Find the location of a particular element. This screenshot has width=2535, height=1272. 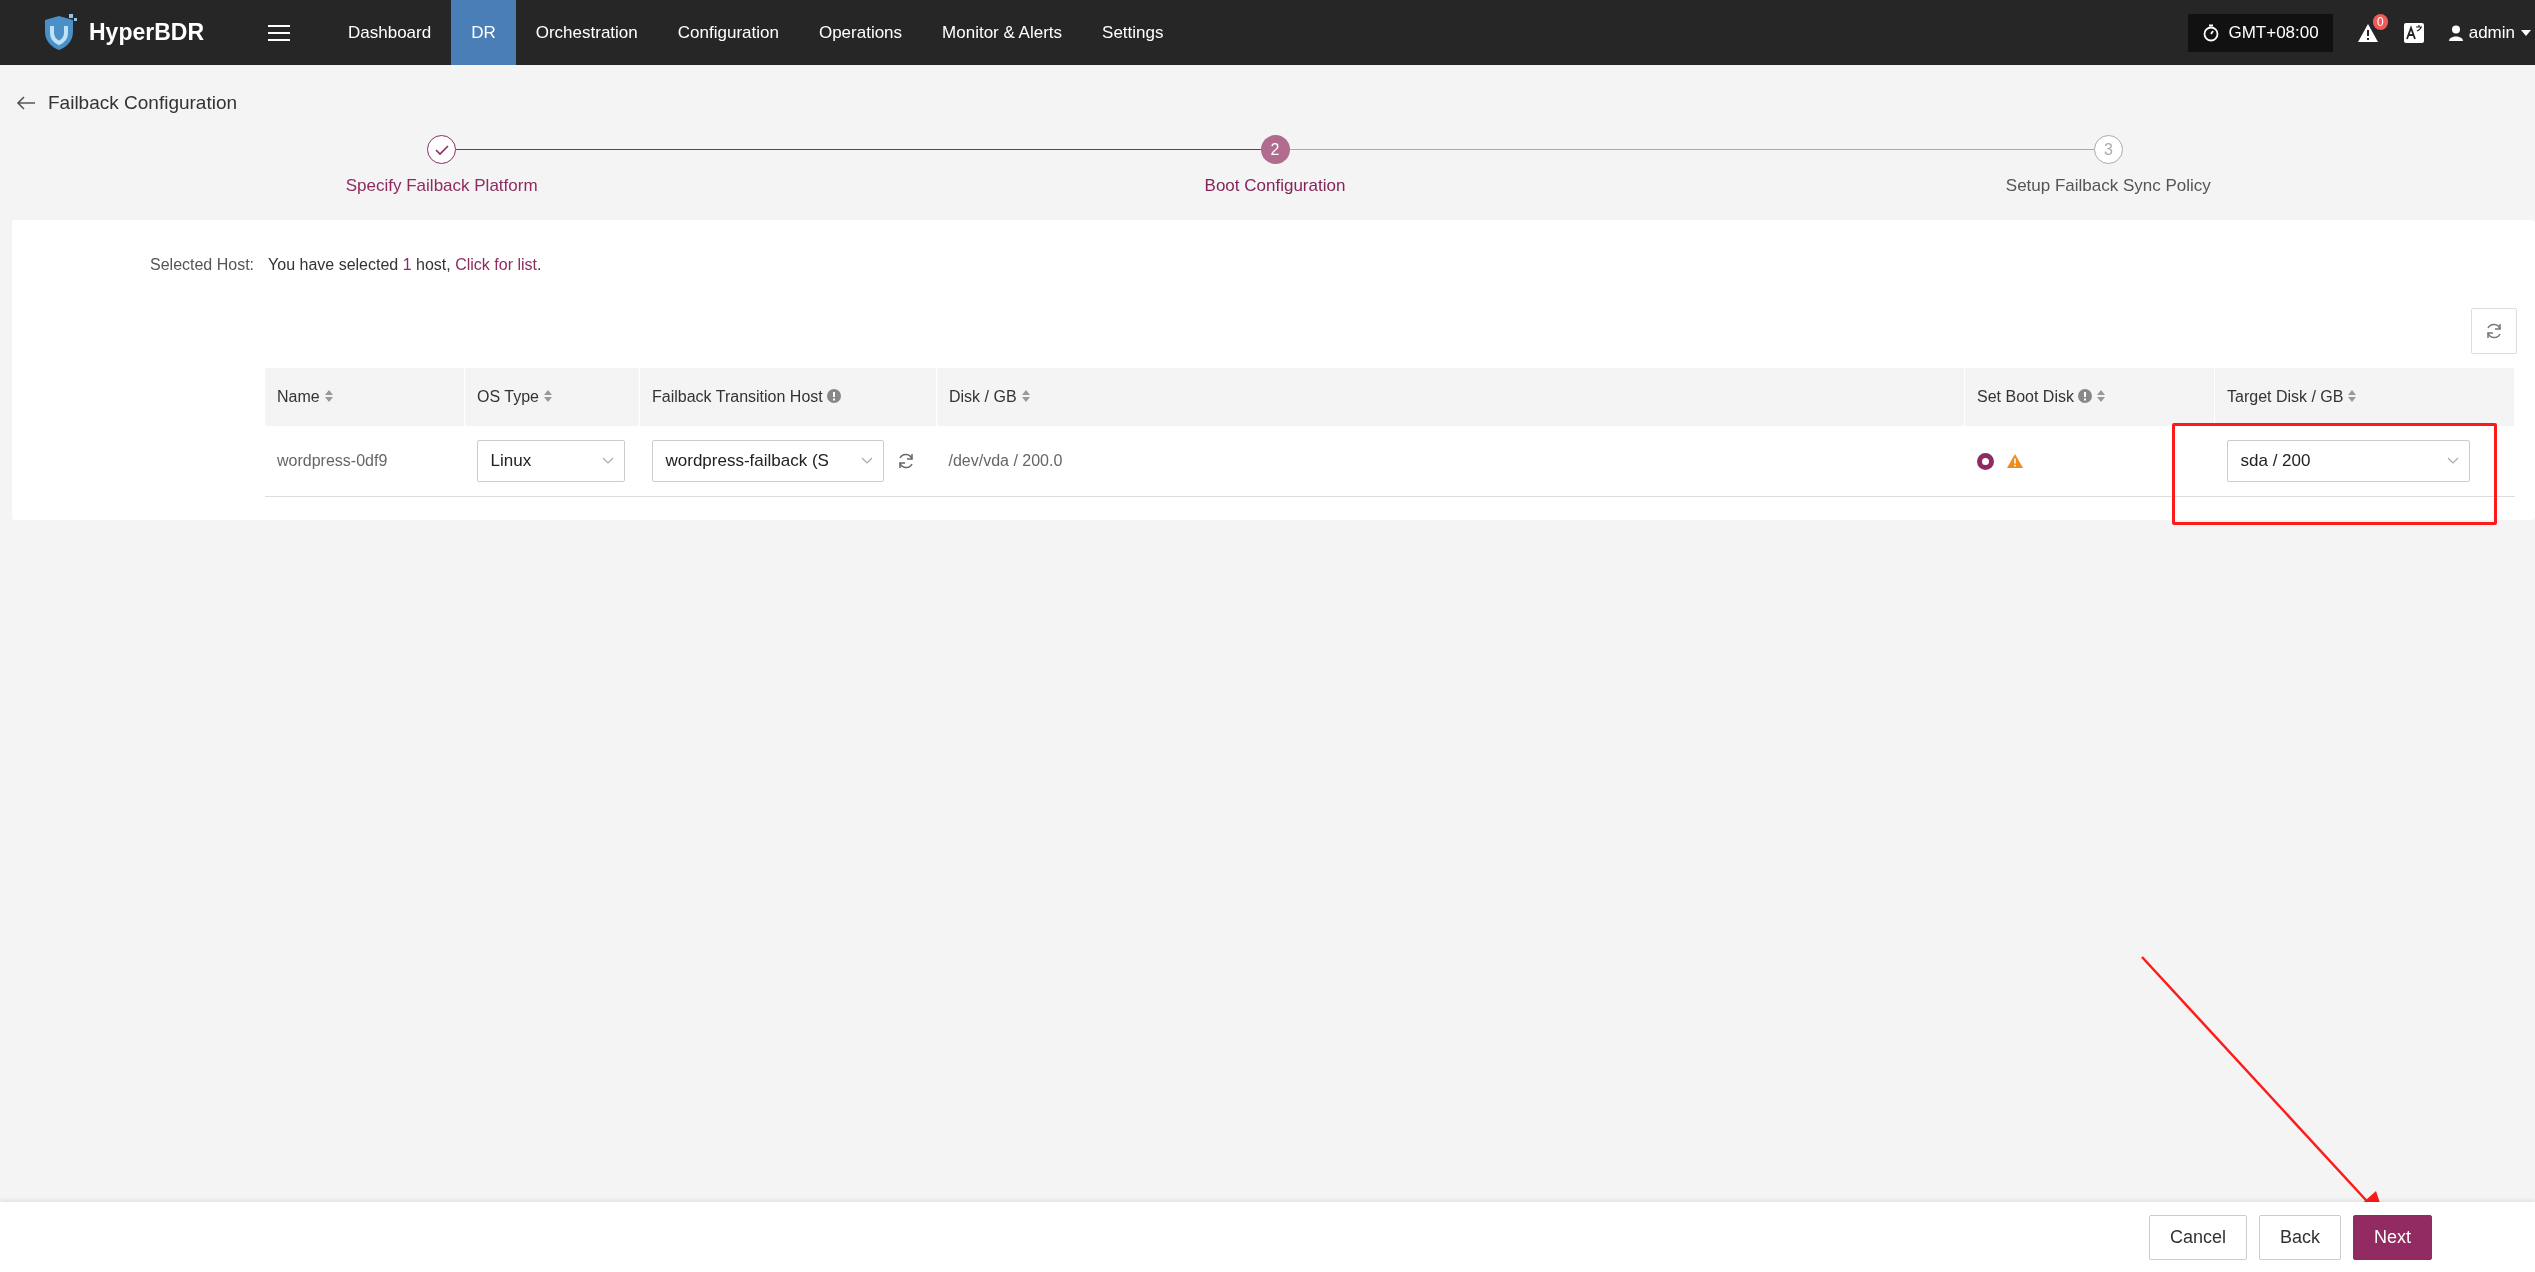

refresh-button is located at coordinates (2494, 331).